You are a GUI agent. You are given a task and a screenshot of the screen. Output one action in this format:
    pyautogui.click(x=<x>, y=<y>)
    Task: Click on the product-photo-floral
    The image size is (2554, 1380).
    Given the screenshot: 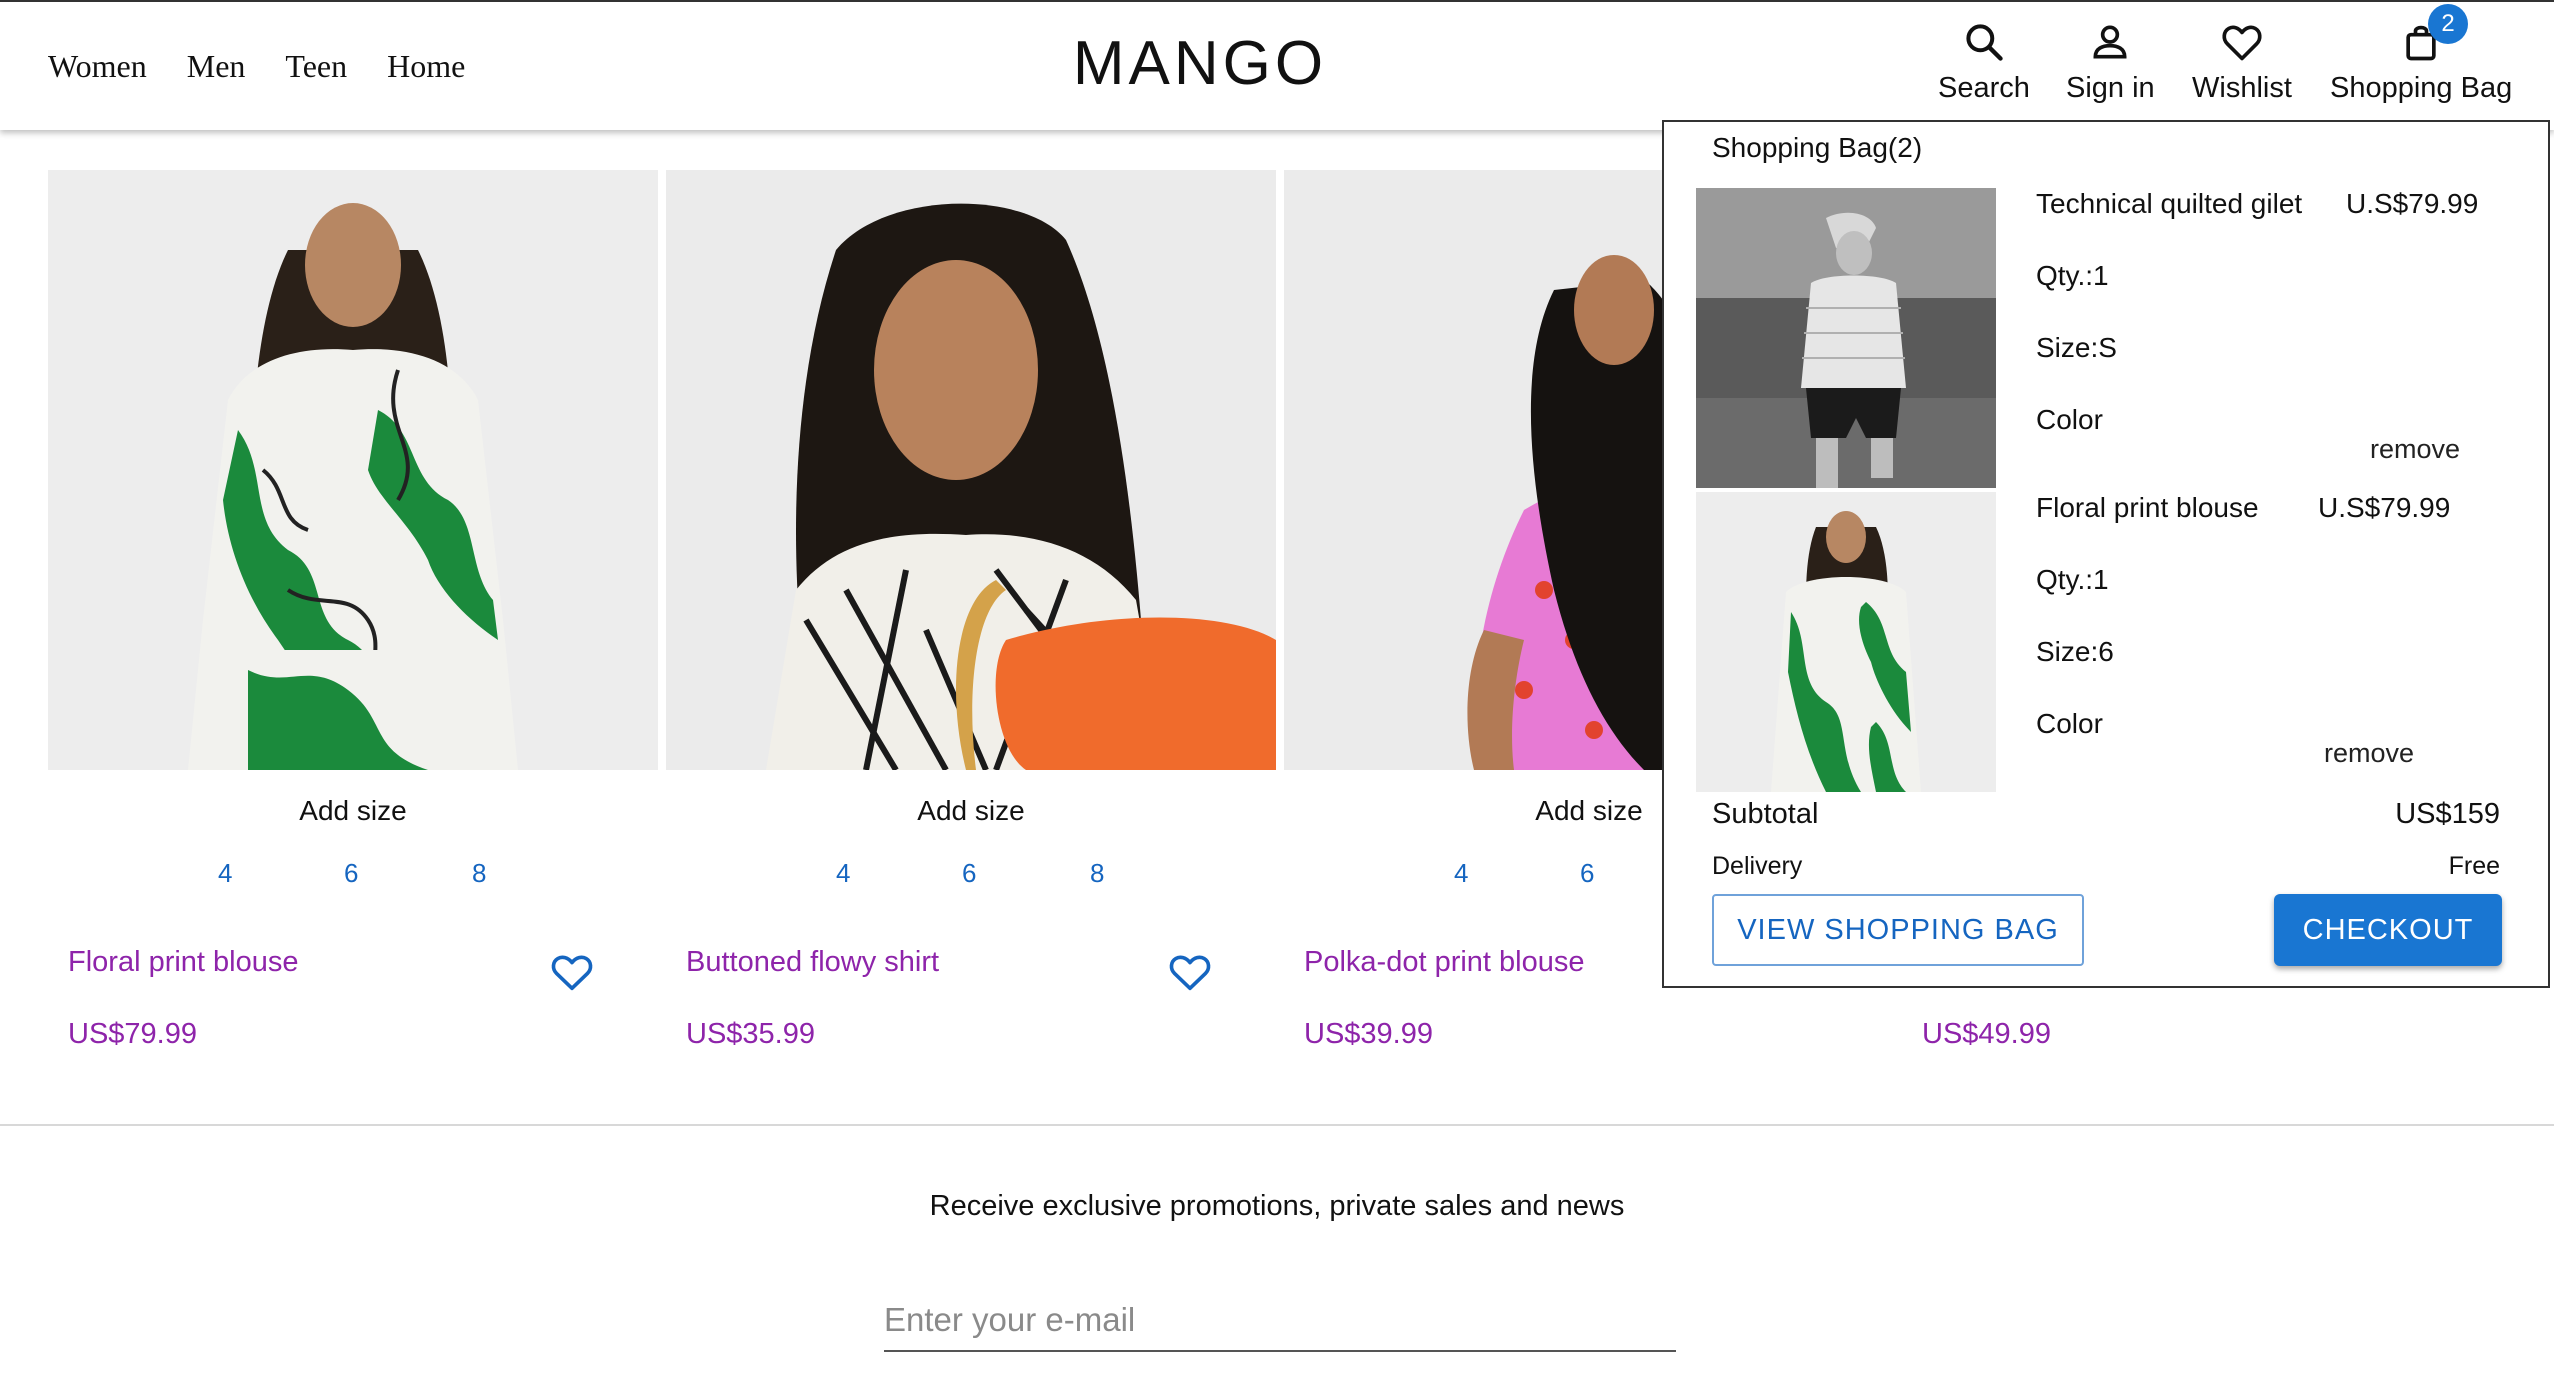 What is the action you would take?
    pyautogui.click(x=353, y=470)
    